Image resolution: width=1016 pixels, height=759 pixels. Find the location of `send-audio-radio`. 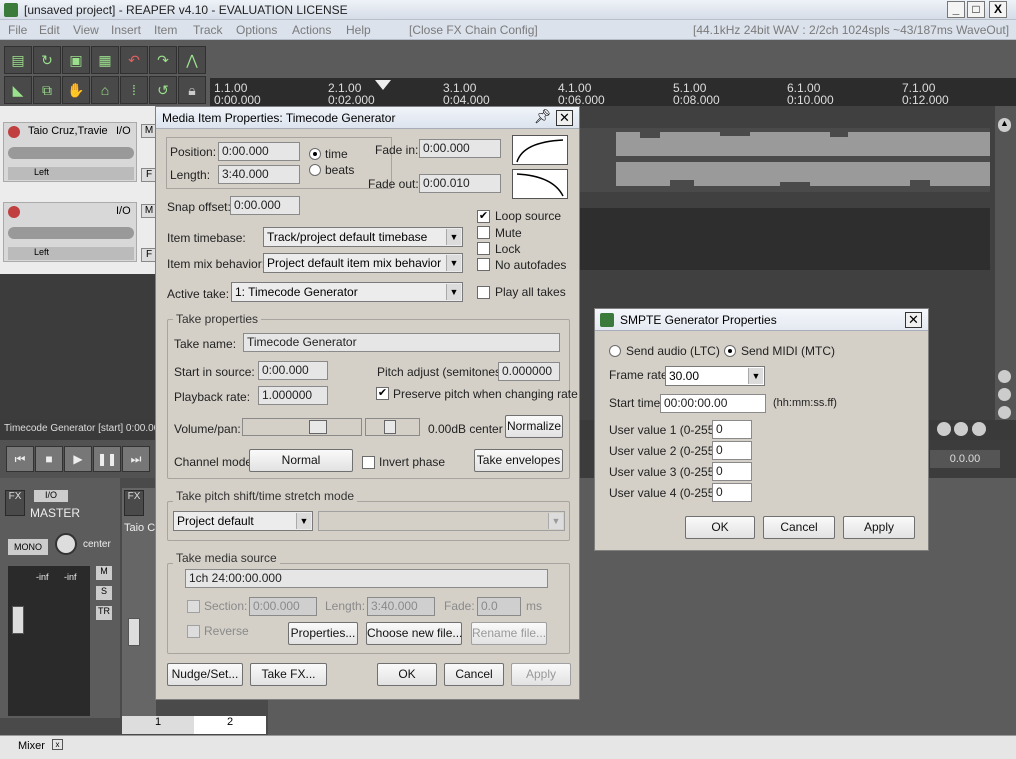

send-audio-radio is located at coordinates (615, 351).